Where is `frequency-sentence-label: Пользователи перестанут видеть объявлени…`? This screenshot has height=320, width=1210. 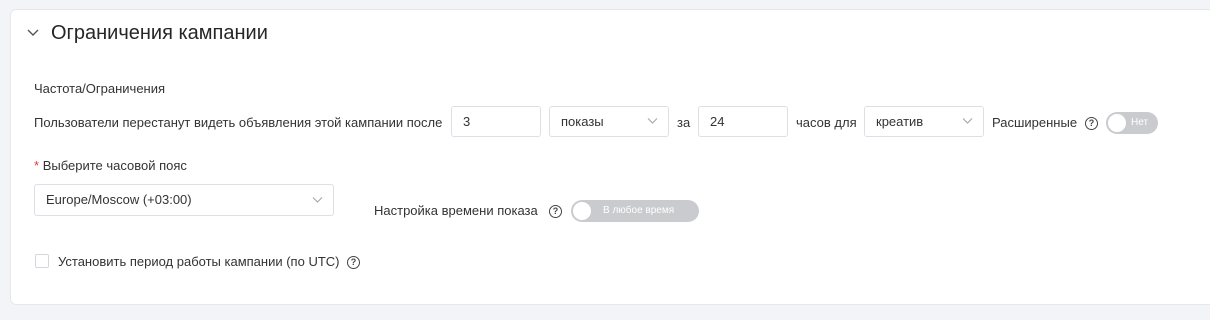 frequency-sentence-label: Пользователи перестанут видеть объявлени… is located at coordinates (238, 122).